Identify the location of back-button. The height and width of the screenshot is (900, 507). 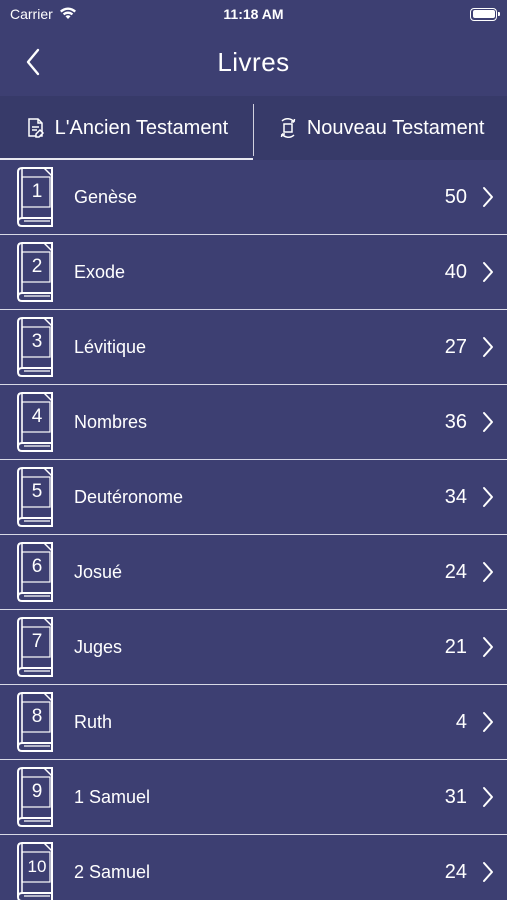
(33, 62).